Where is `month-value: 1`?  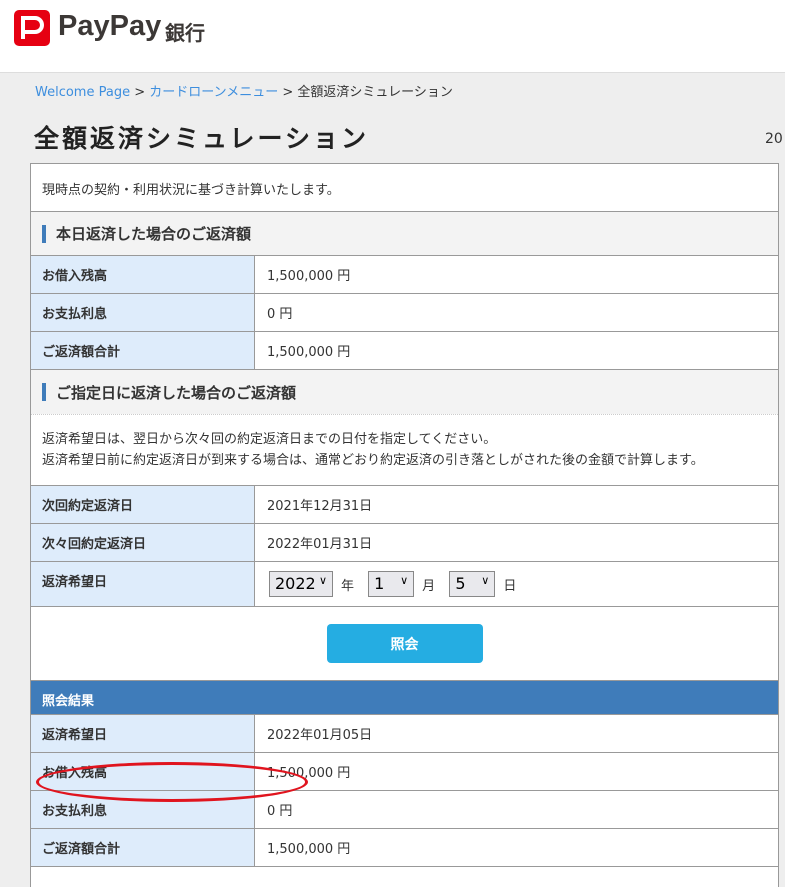
month-value: 1 is located at coordinates (379, 583).